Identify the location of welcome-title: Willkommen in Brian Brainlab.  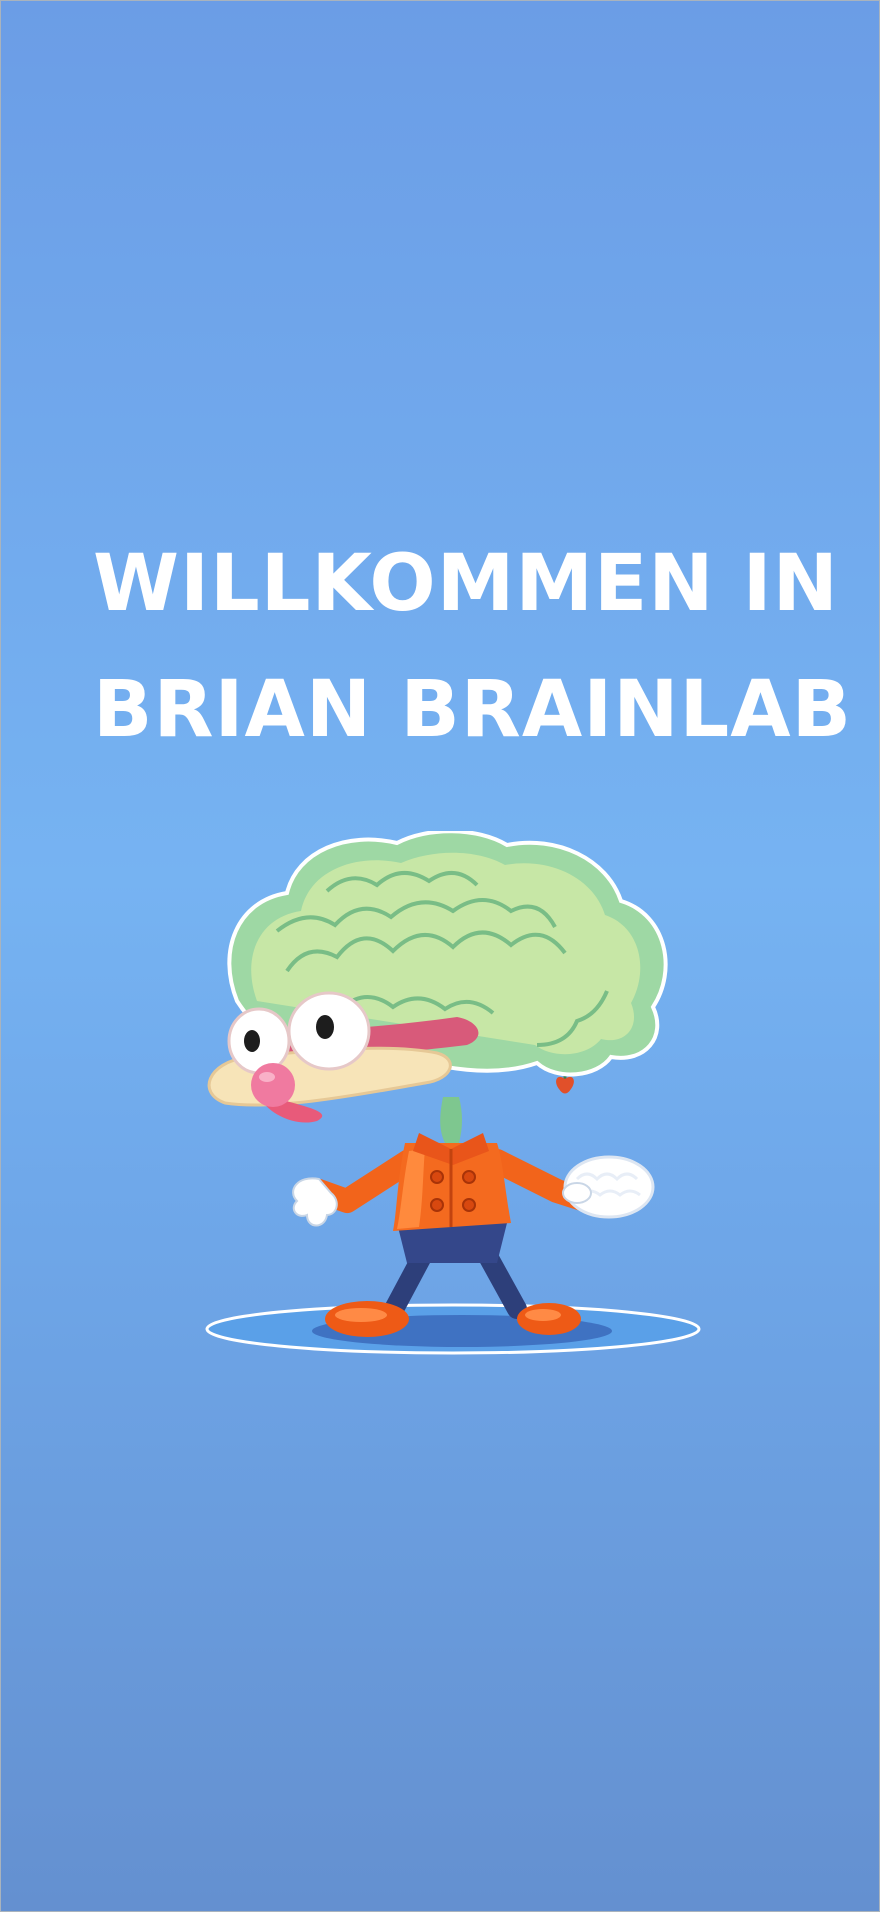
(473, 647).